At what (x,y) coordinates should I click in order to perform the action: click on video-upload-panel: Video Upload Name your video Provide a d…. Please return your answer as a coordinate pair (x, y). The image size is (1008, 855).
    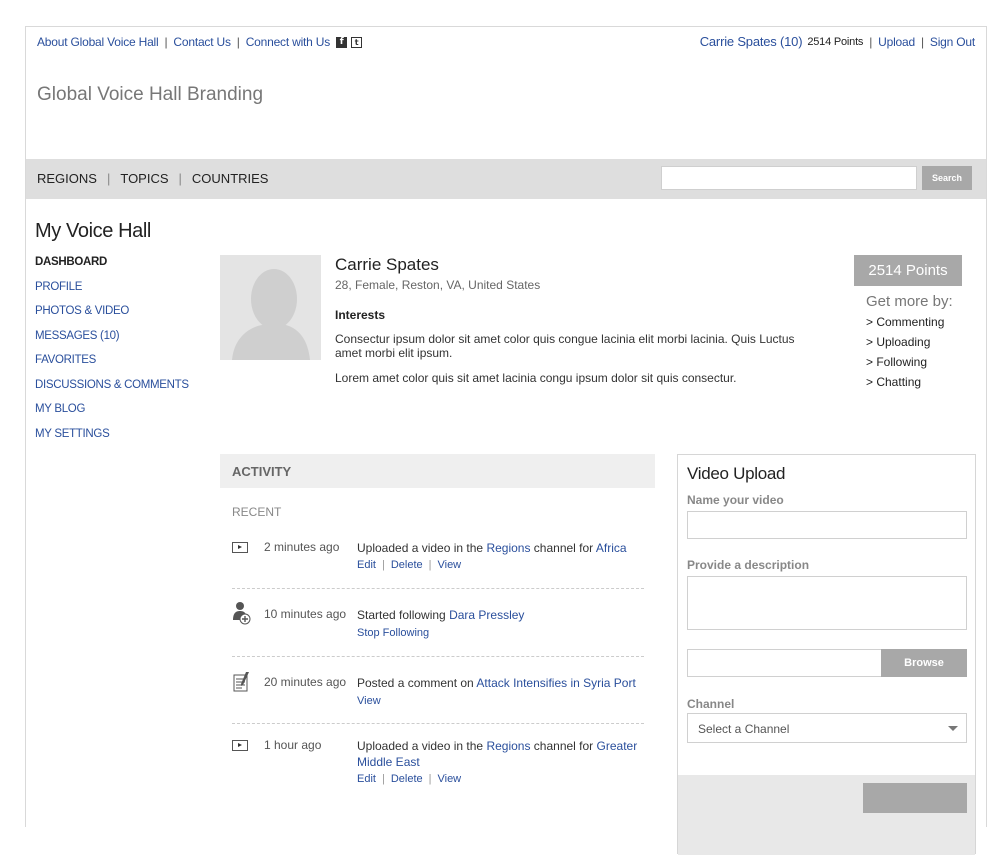
    Looking at the image, I should click on (826, 654).